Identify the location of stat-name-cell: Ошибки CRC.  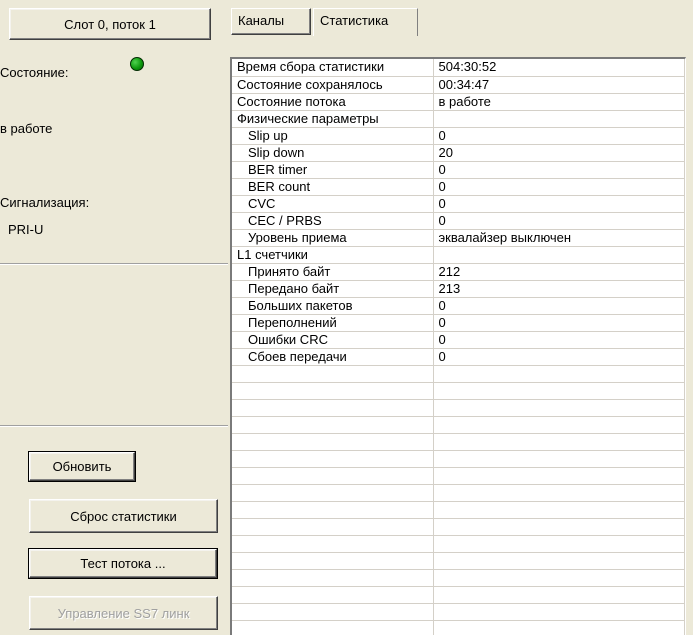
(333, 340).